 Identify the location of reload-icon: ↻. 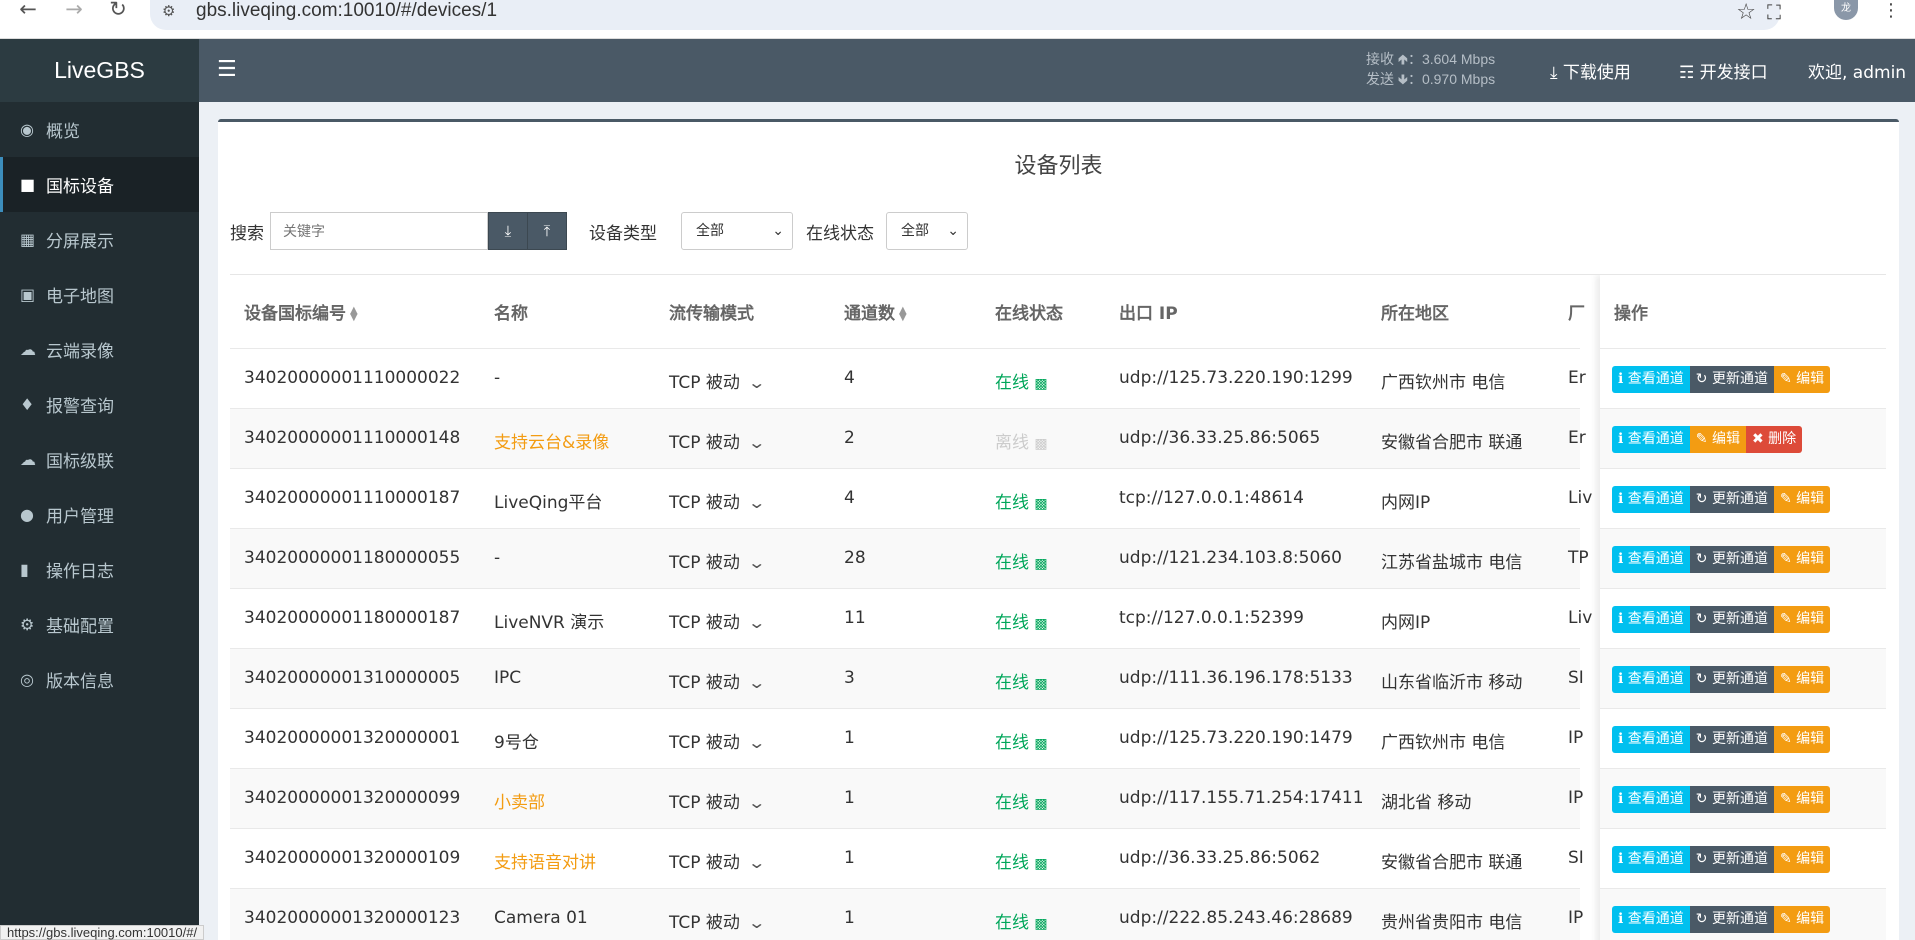
(118, 11).